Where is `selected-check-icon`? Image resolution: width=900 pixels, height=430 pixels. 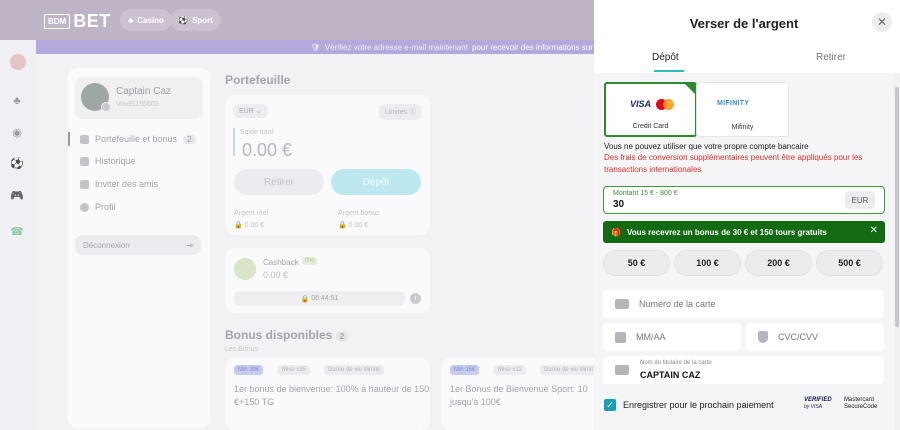 selected-check-icon is located at coordinates (690, 89).